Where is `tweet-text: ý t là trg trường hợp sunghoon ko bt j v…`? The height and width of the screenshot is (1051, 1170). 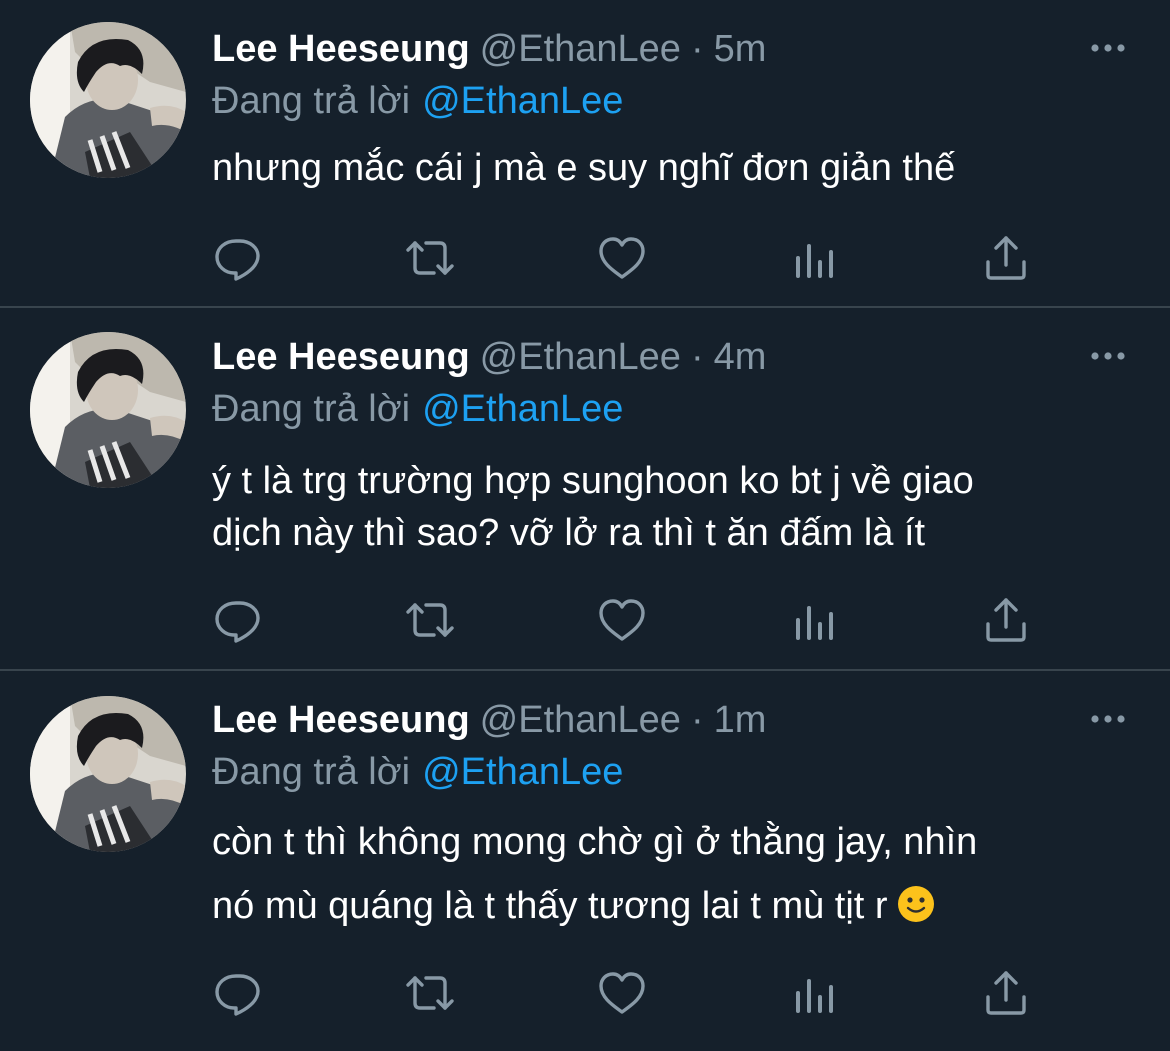 tweet-text: ý t là trg trường hợp sunghoon ko bt j v… is located at coordinates (672, 507).